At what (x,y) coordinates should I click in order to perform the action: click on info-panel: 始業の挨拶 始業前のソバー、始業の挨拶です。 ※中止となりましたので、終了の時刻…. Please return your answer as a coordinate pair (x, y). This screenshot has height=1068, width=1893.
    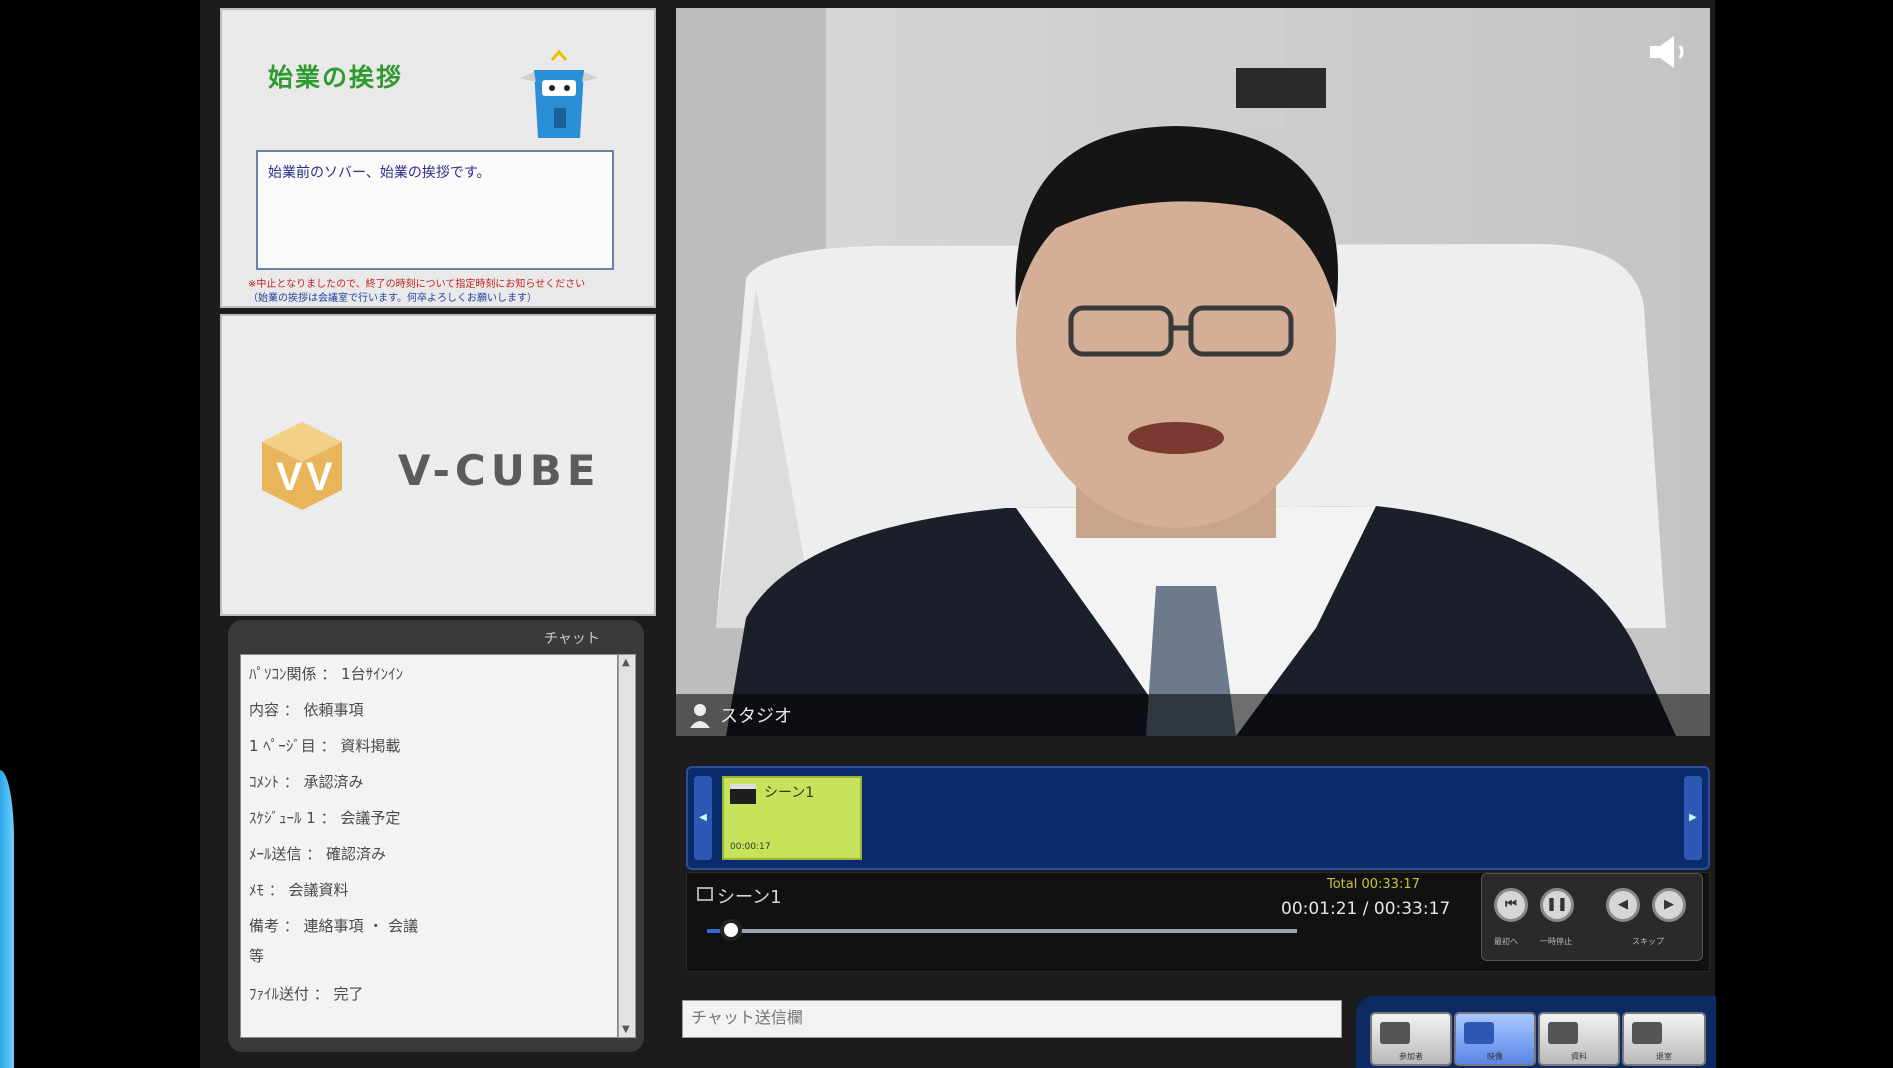
    Looking at the image, I should click on (438, 158).